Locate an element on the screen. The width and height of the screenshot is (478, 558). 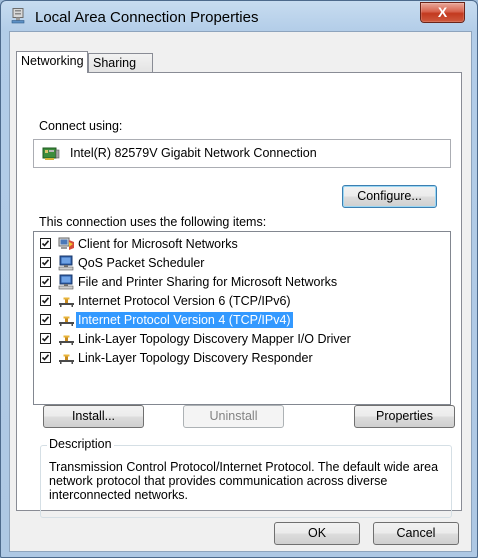
network-connection-icon is located at coordinates (18, 16).